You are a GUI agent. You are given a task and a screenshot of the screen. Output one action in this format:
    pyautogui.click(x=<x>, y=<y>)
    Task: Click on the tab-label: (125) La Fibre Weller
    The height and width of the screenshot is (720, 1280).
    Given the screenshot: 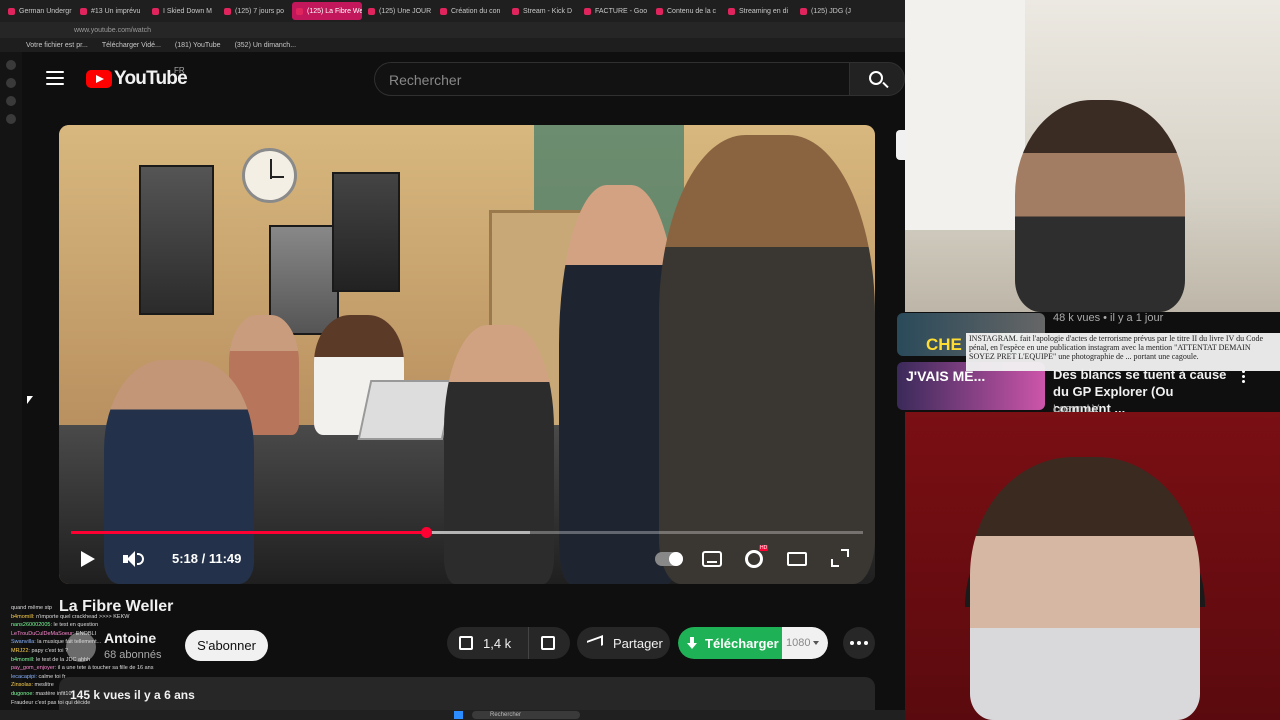 What is the action you would take?
    pyautogui.click(x=334, y=11)
    